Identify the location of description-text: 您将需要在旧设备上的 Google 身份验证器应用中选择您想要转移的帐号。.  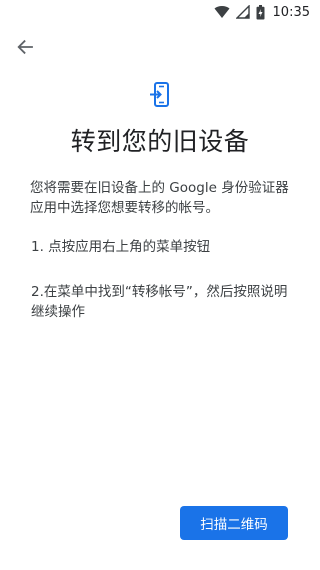
(159, 198).